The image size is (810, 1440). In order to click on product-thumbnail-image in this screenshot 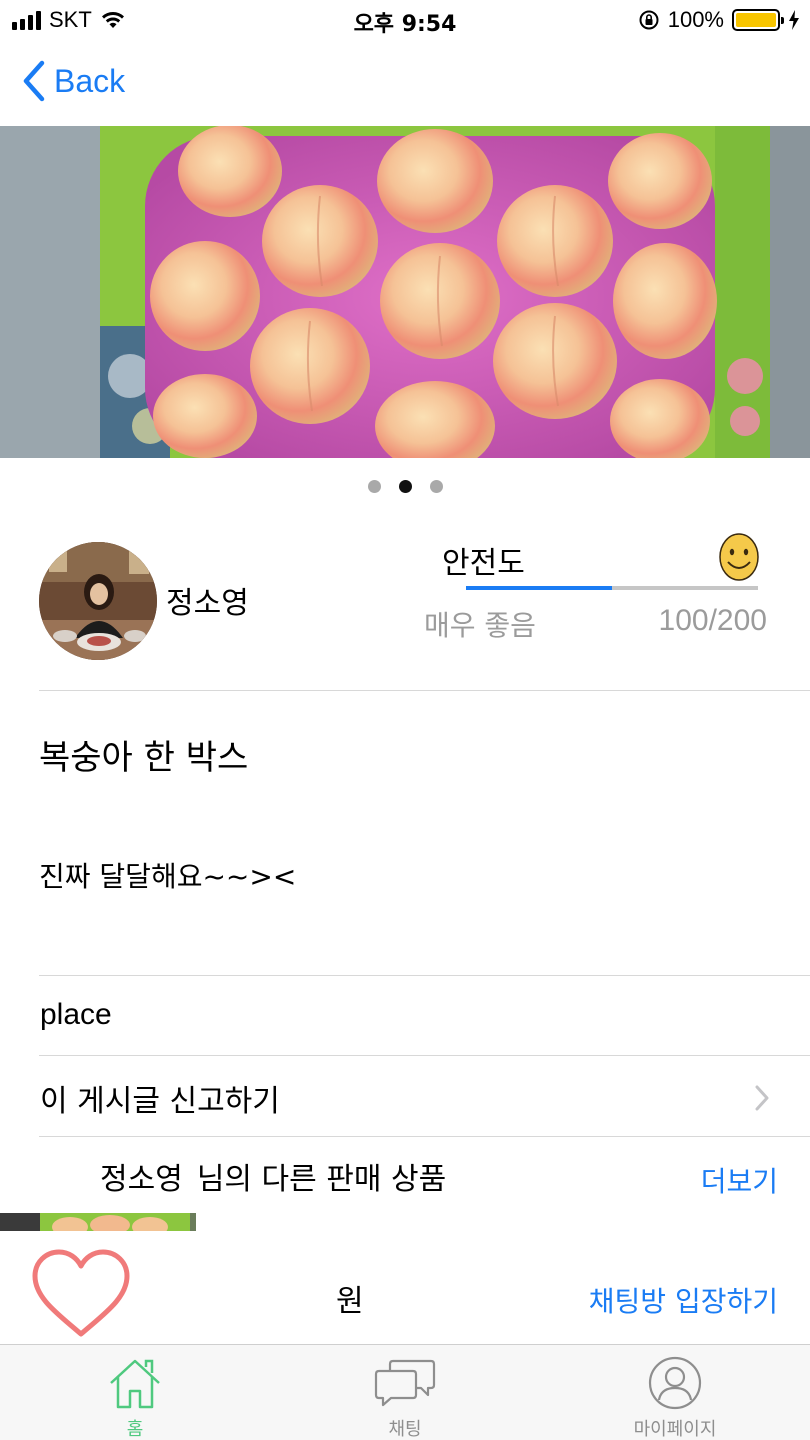, I will do `click(98, 1222)`.